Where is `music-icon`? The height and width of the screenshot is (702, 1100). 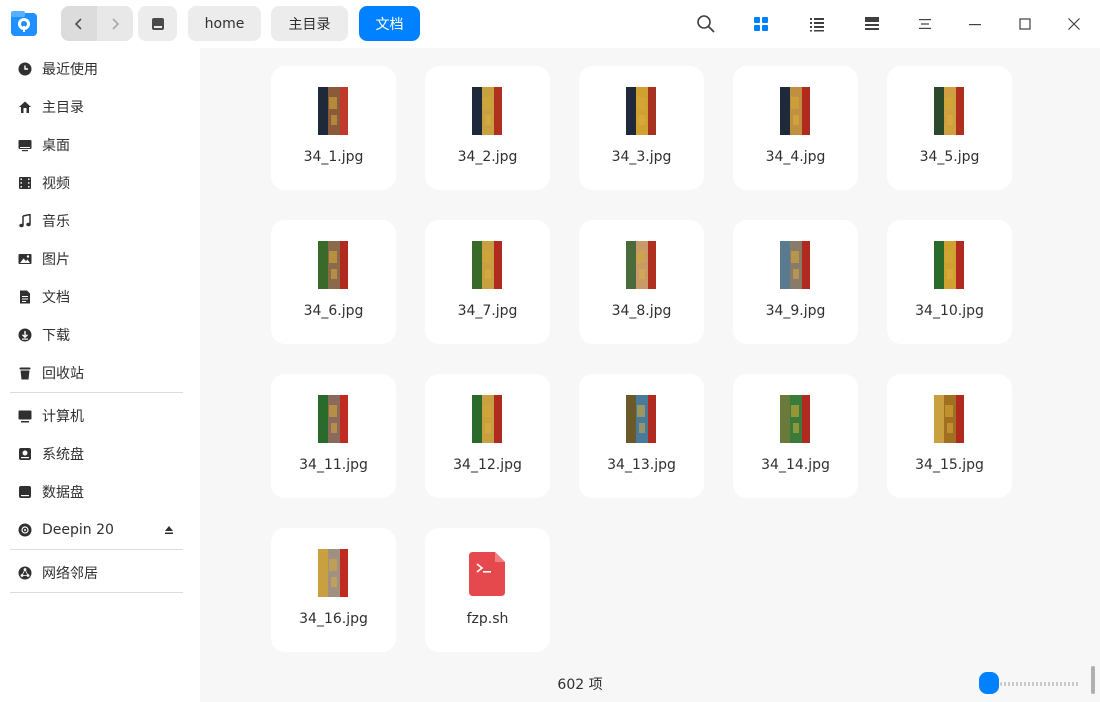
music-icon is located at coordinates (25, 221).